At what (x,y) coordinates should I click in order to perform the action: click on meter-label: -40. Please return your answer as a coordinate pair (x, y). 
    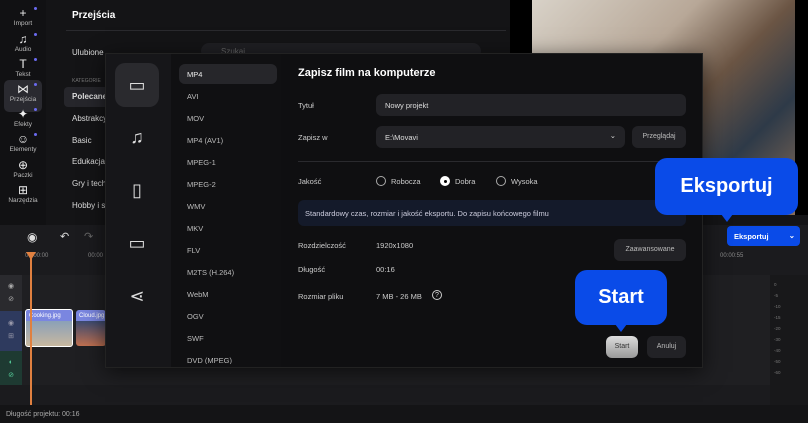
    Looking at the image, I should click on (777, 350).